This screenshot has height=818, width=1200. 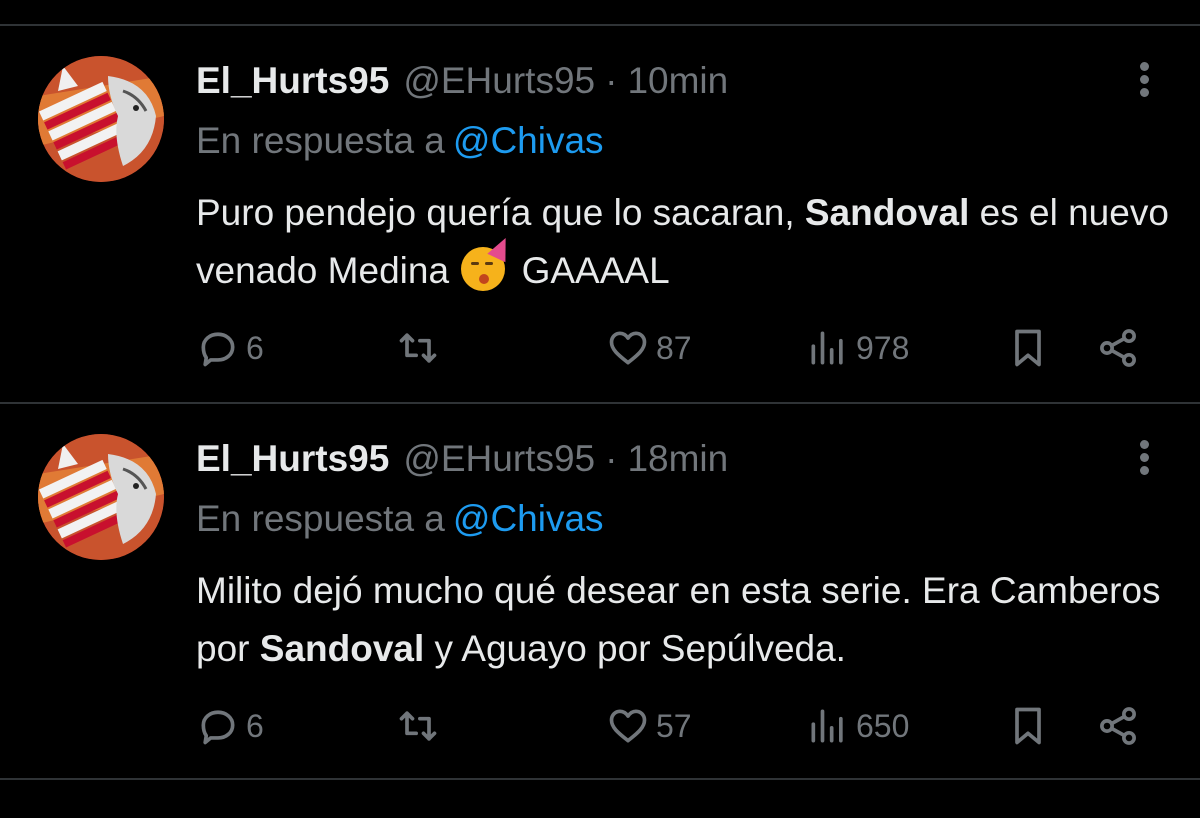 I want to click on tweet-header: El_Hurts95 @EHurts95 · 18min, so click(x=462, y=459).